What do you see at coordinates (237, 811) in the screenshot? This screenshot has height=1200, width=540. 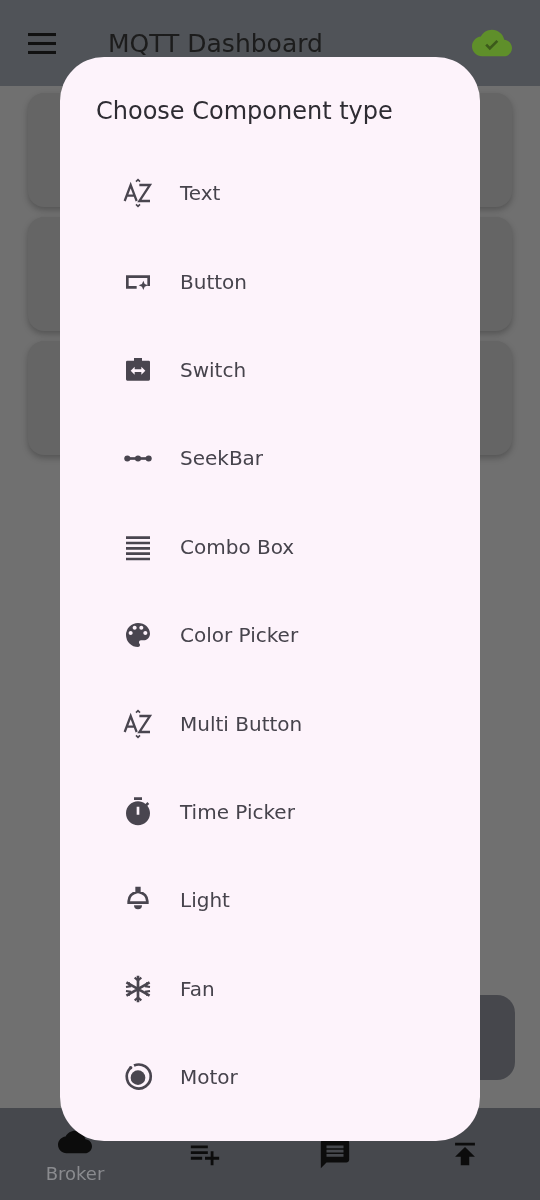 I see `option-item: Time Picker` at bounding box center [237, 811].